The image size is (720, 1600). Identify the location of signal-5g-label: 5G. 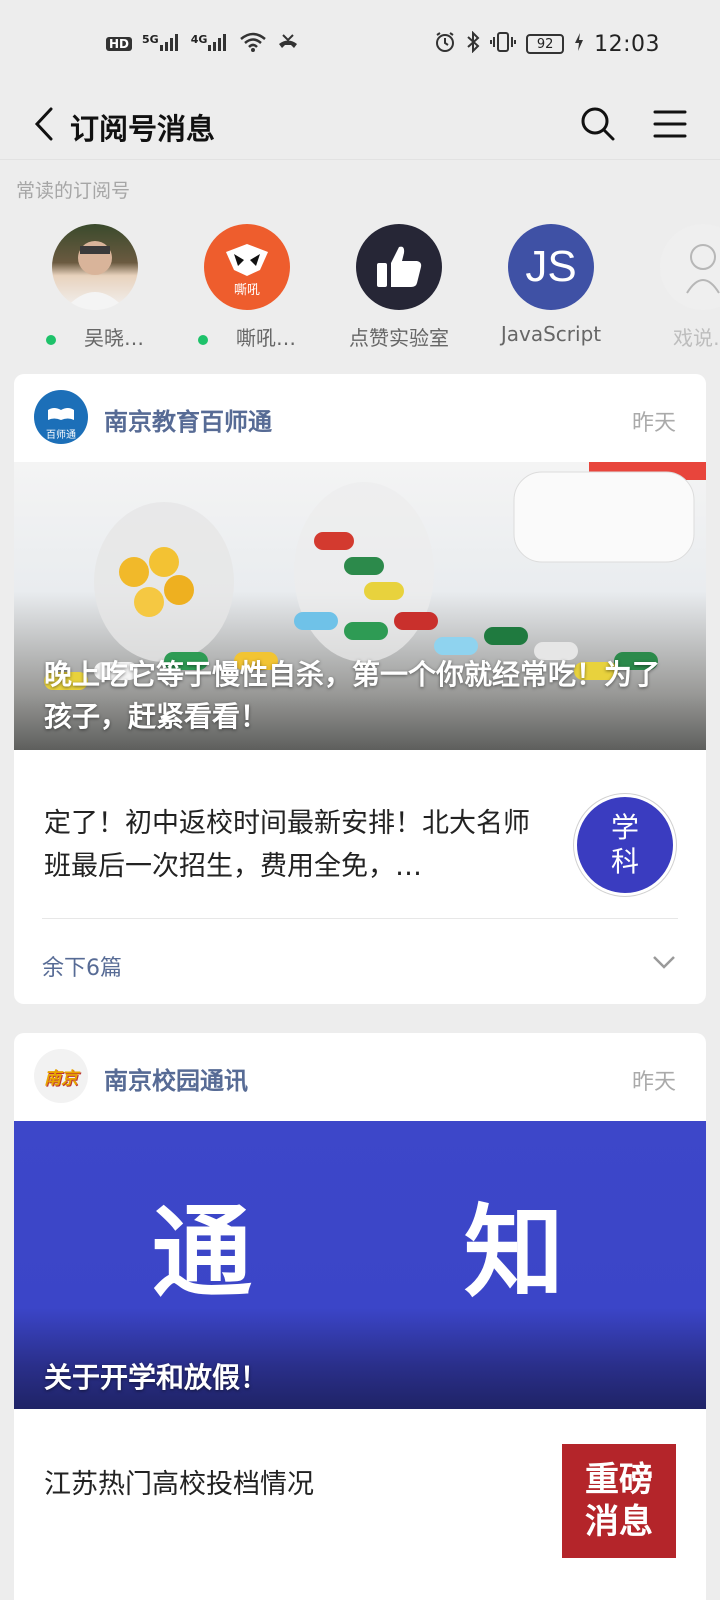
(150, 39).